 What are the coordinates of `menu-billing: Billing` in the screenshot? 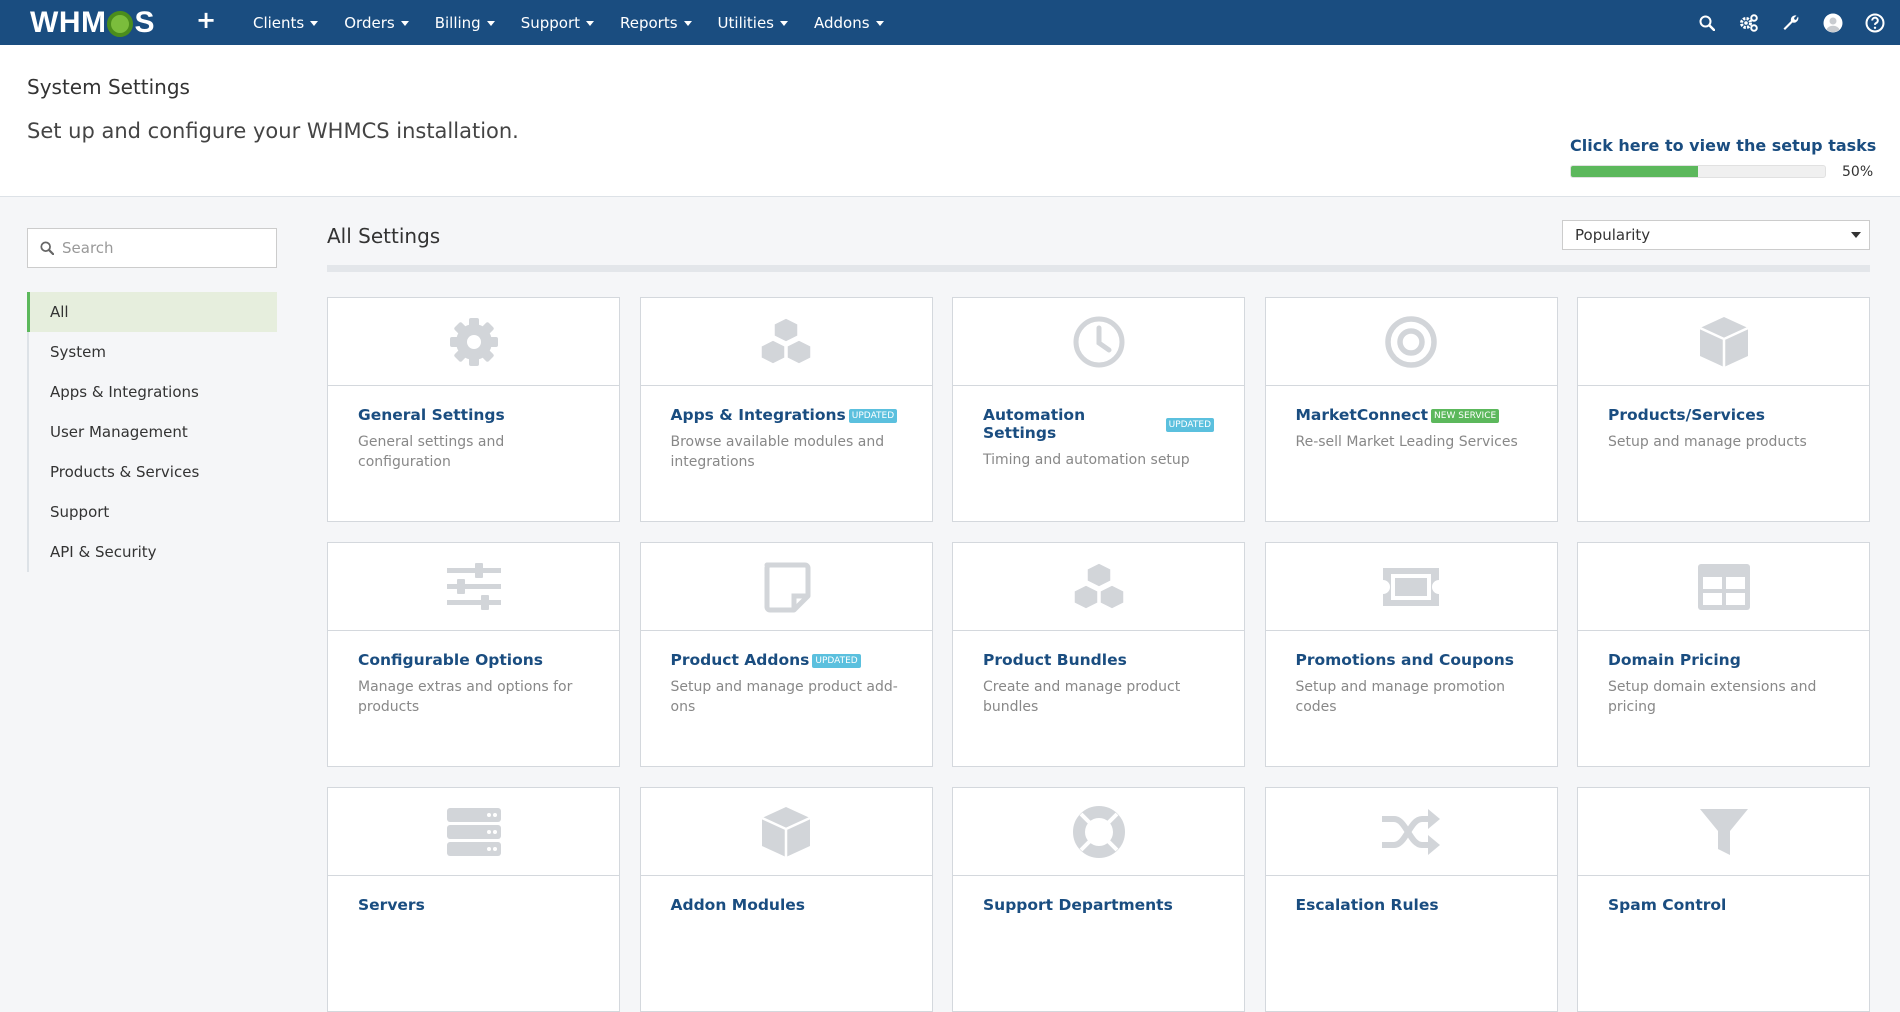 It's located at (465, 22).